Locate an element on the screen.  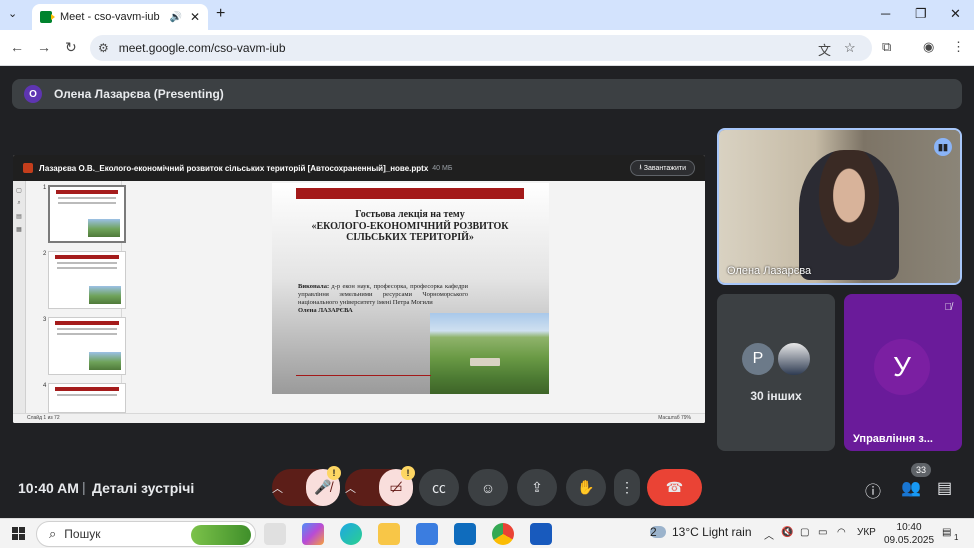
viewer-tools: ▢ ⌕ ▤ ▦ is located at coordinates (19, 297).